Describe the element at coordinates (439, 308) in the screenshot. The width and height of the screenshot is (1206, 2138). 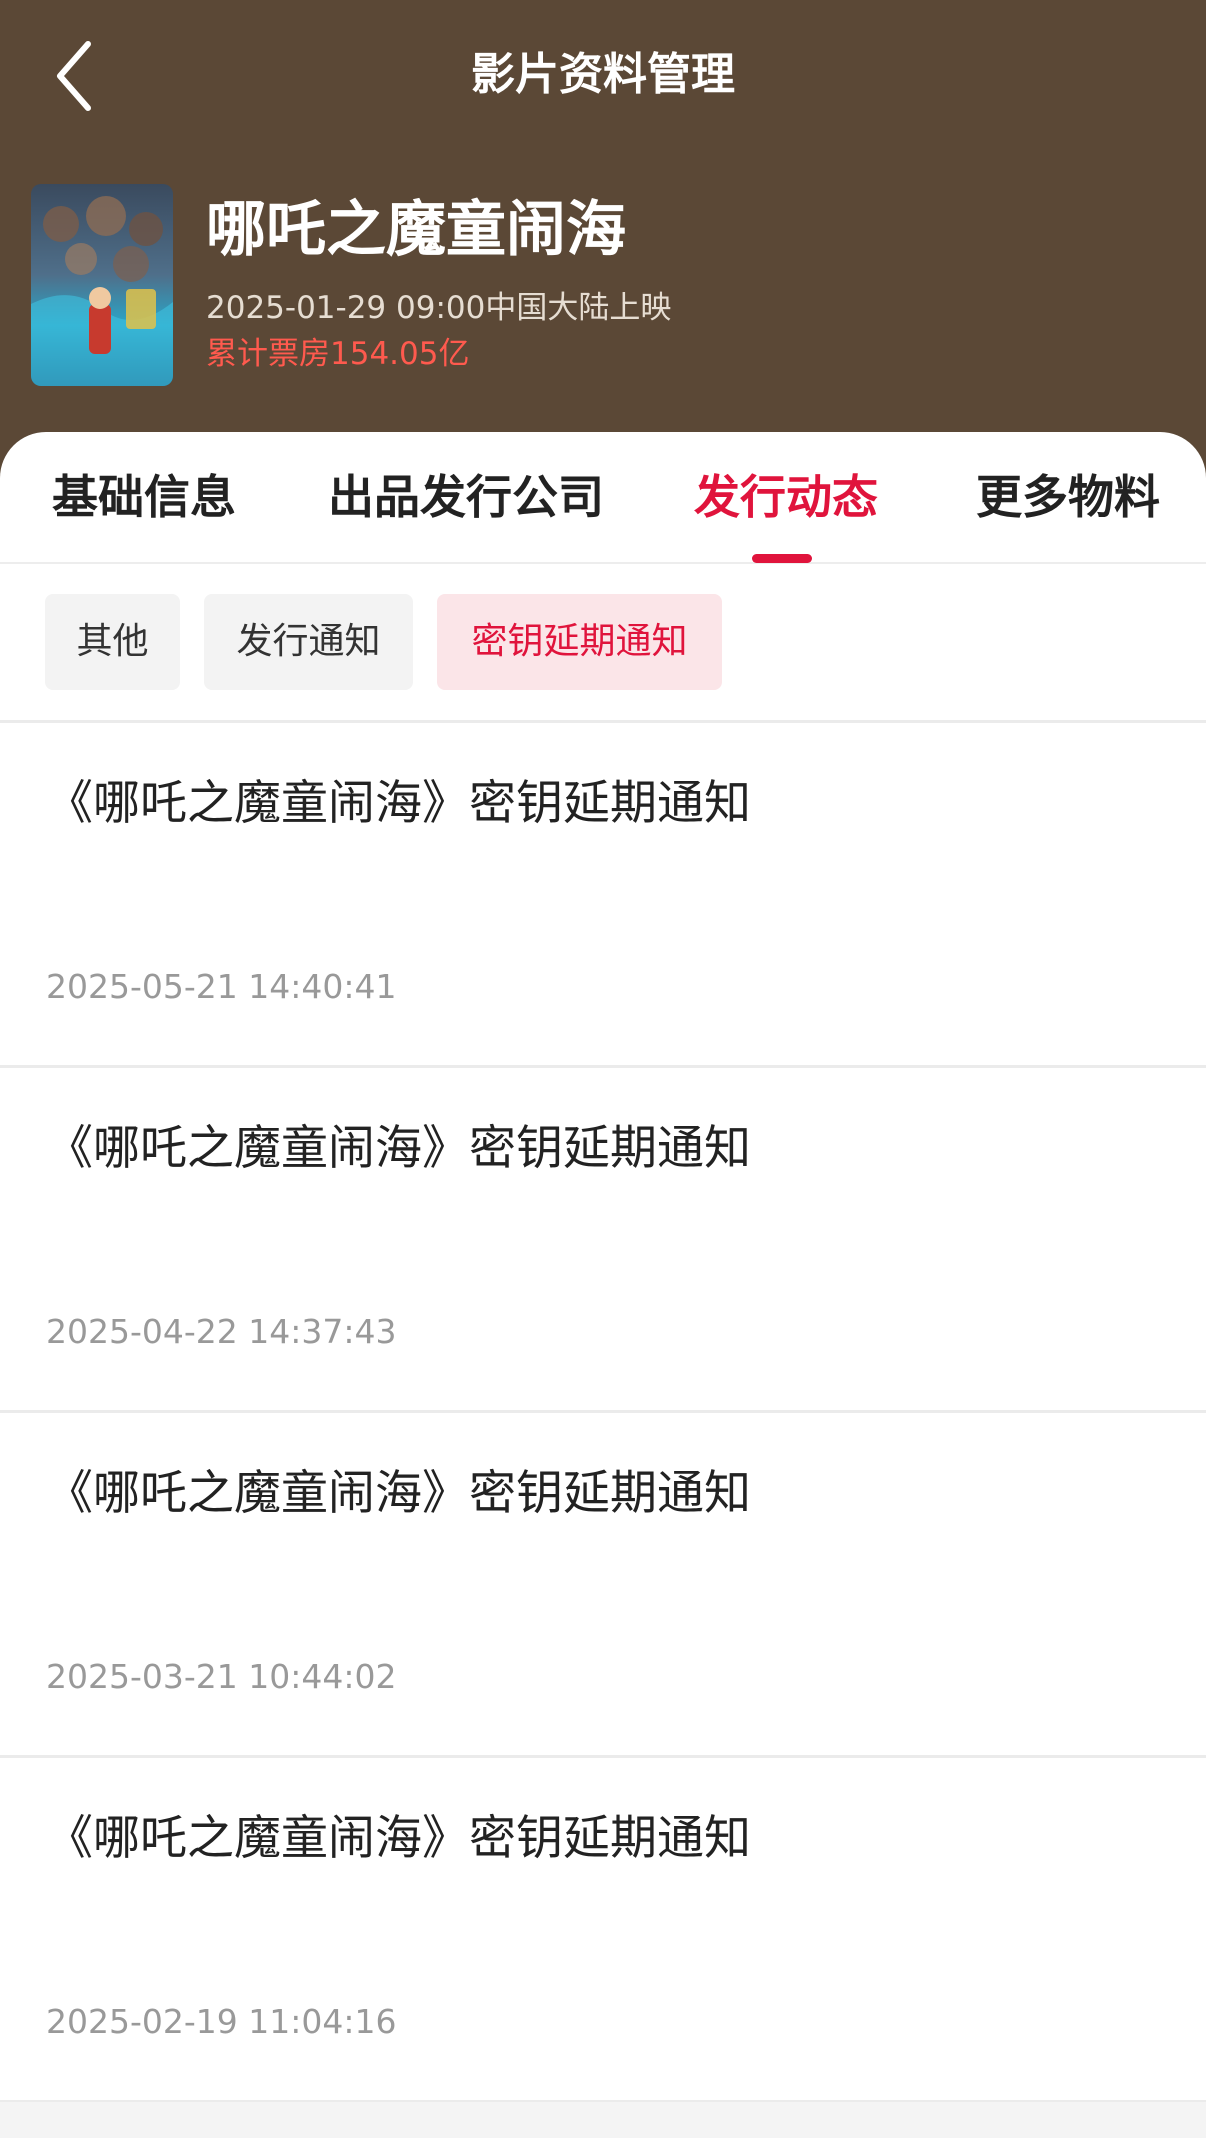
I see `release-info: 2025-01-29 09:00中国大陆上映` at that location.